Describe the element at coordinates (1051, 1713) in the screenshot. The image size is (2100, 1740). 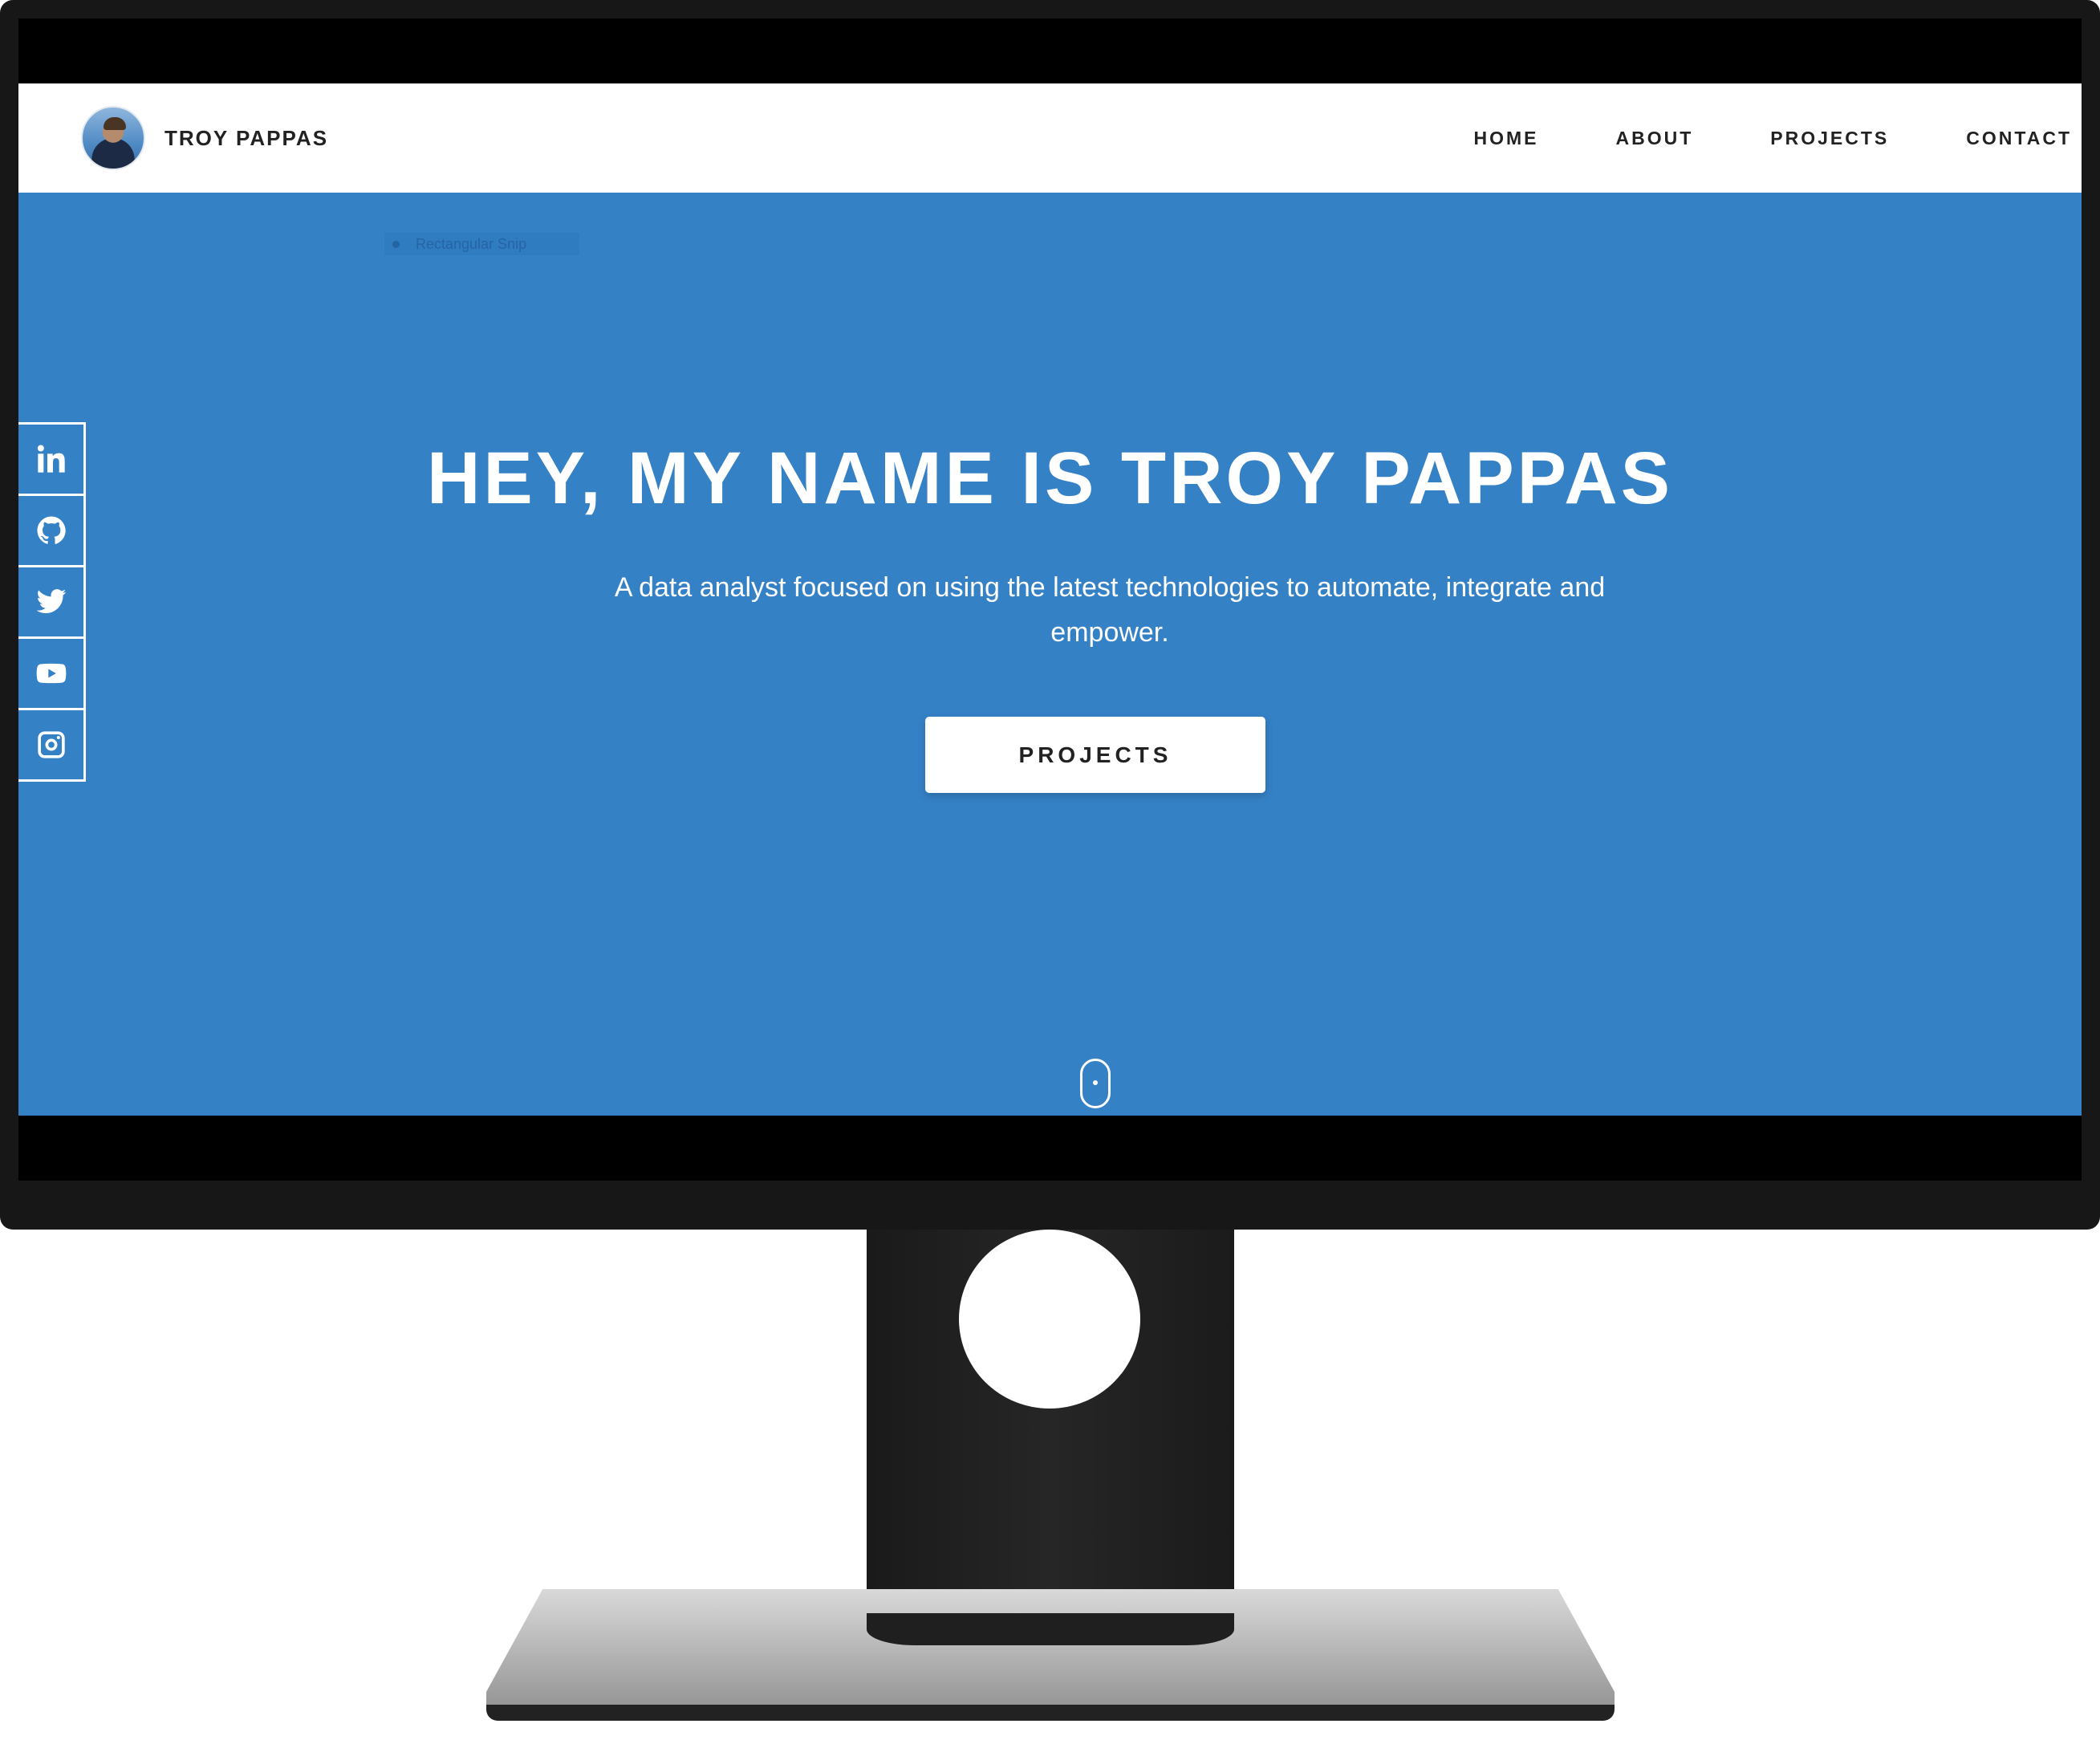
I see `stand-base-edge` at that location.